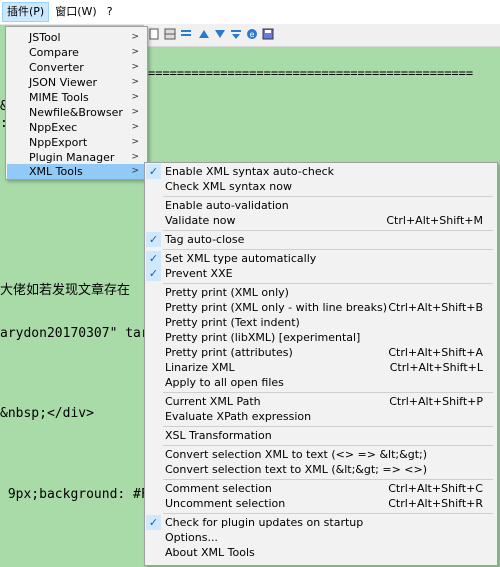 The height and width of the screenshot is (567, 500). I want to click on xml-item-xsl-transformation: XSL Transformation, so click(321, 435).